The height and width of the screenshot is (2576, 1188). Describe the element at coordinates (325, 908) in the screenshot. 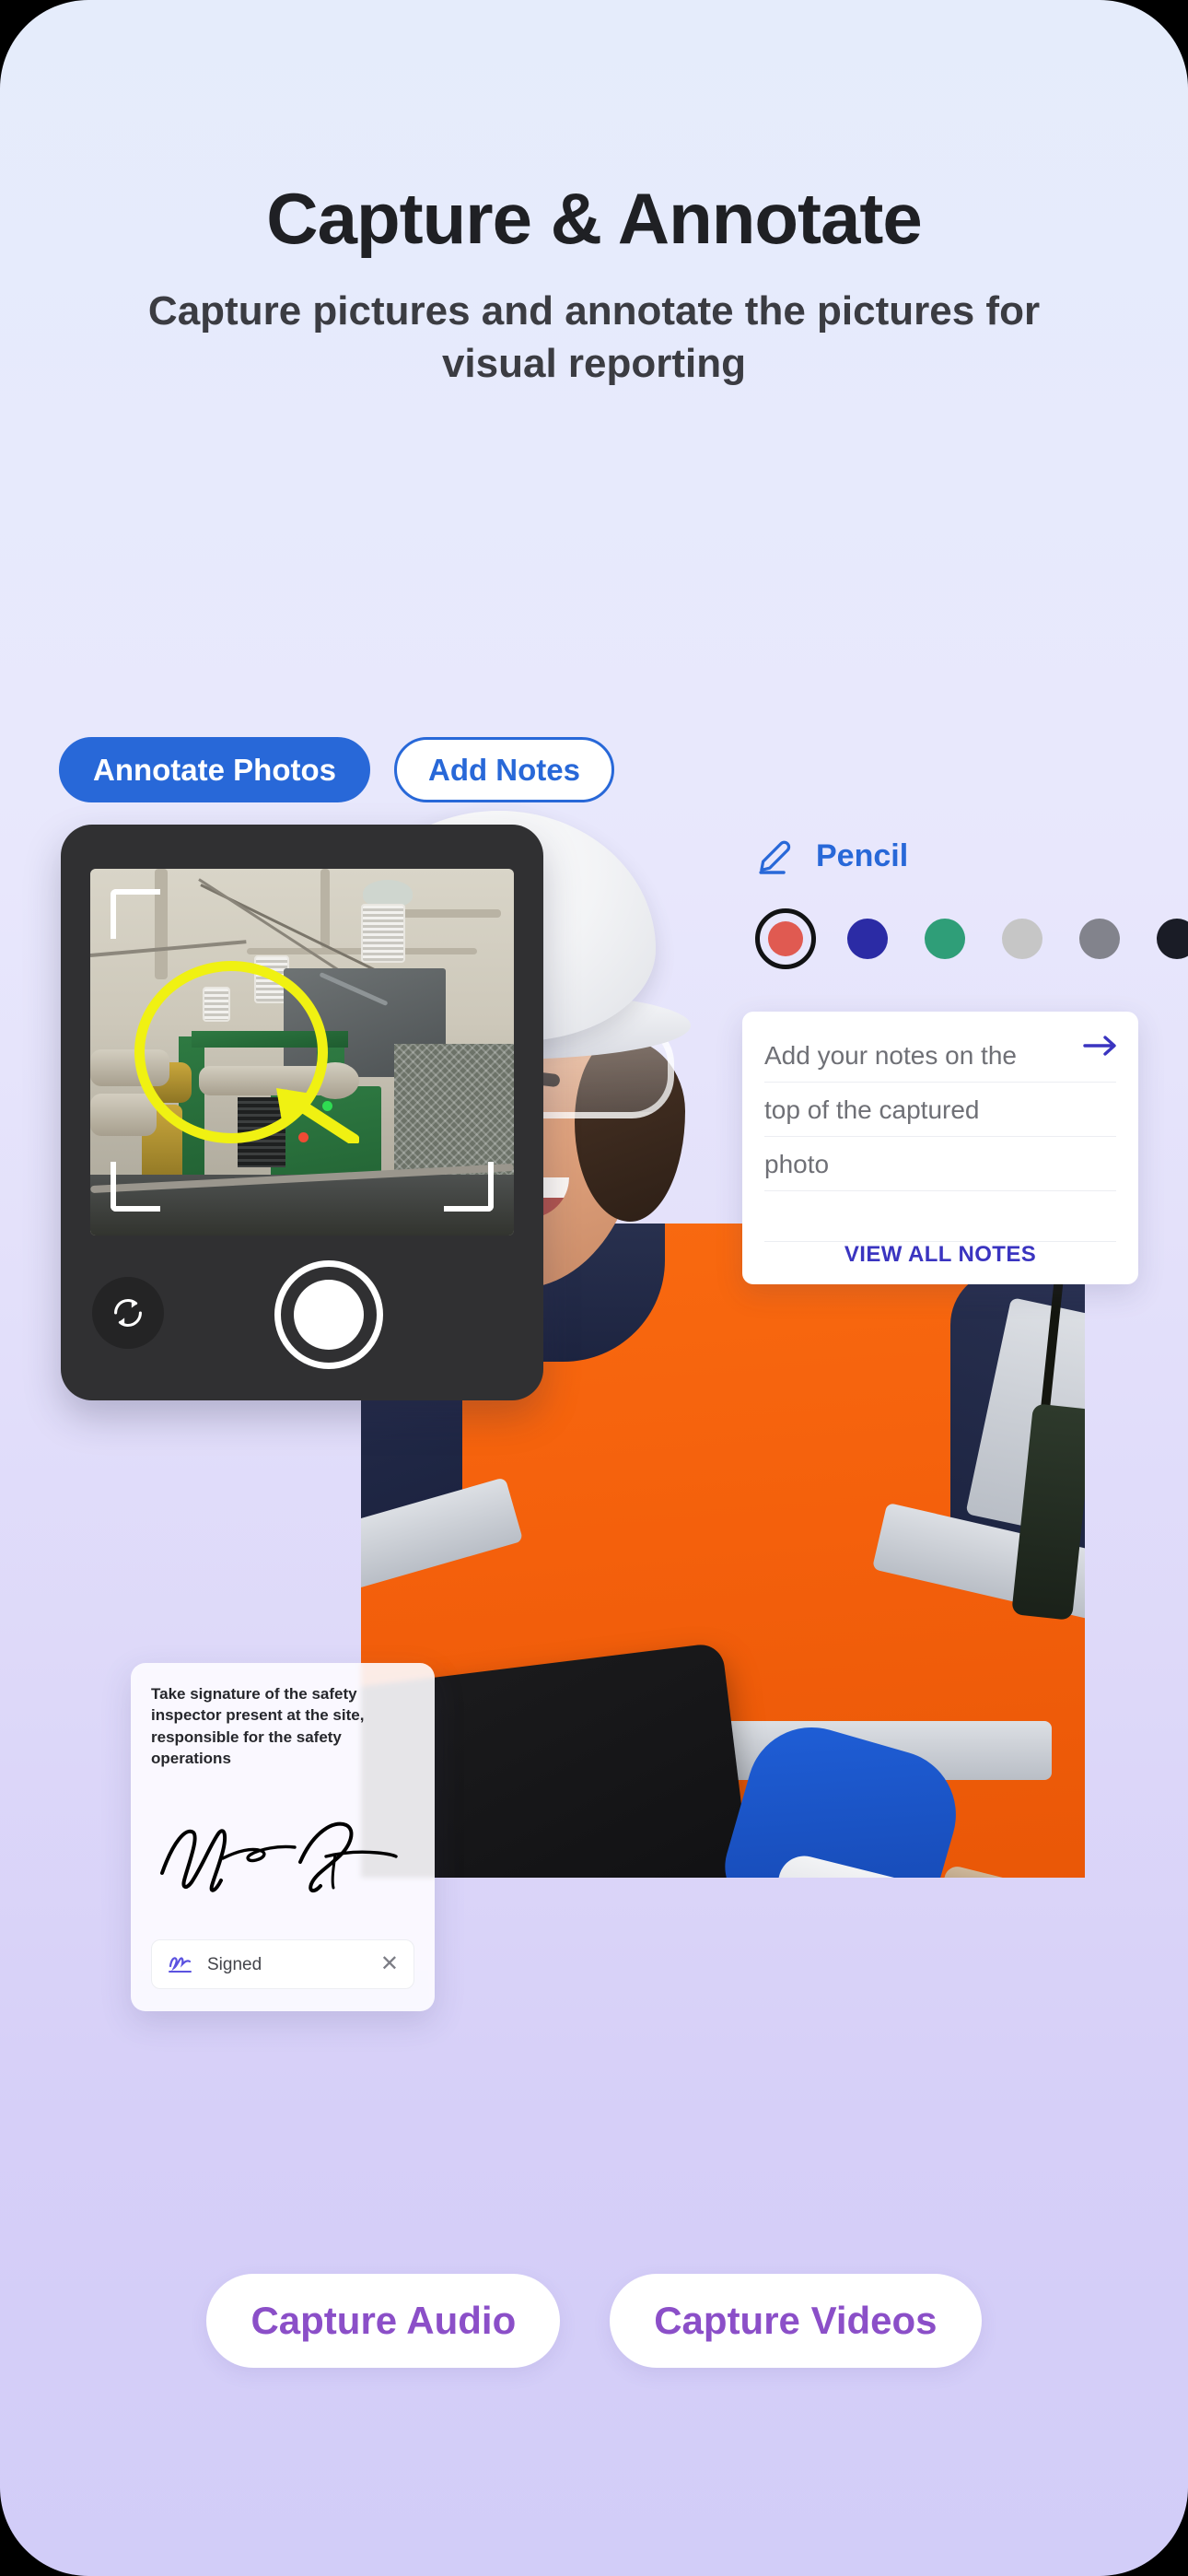

I see `pipe` at that location.